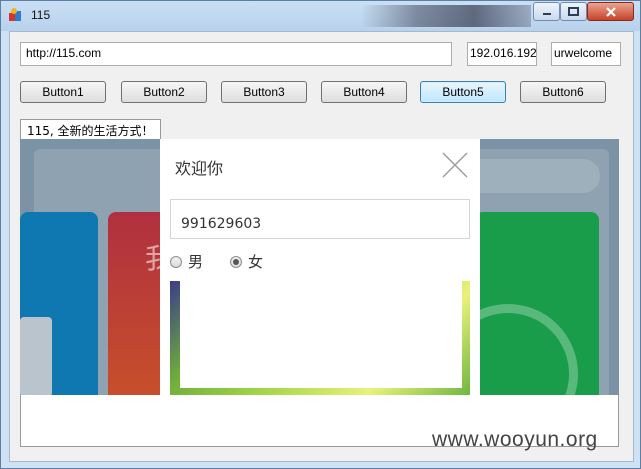 The height and width of the screenshot is (469, 641). I want to click on radio-female: 女, so click(246, 261).